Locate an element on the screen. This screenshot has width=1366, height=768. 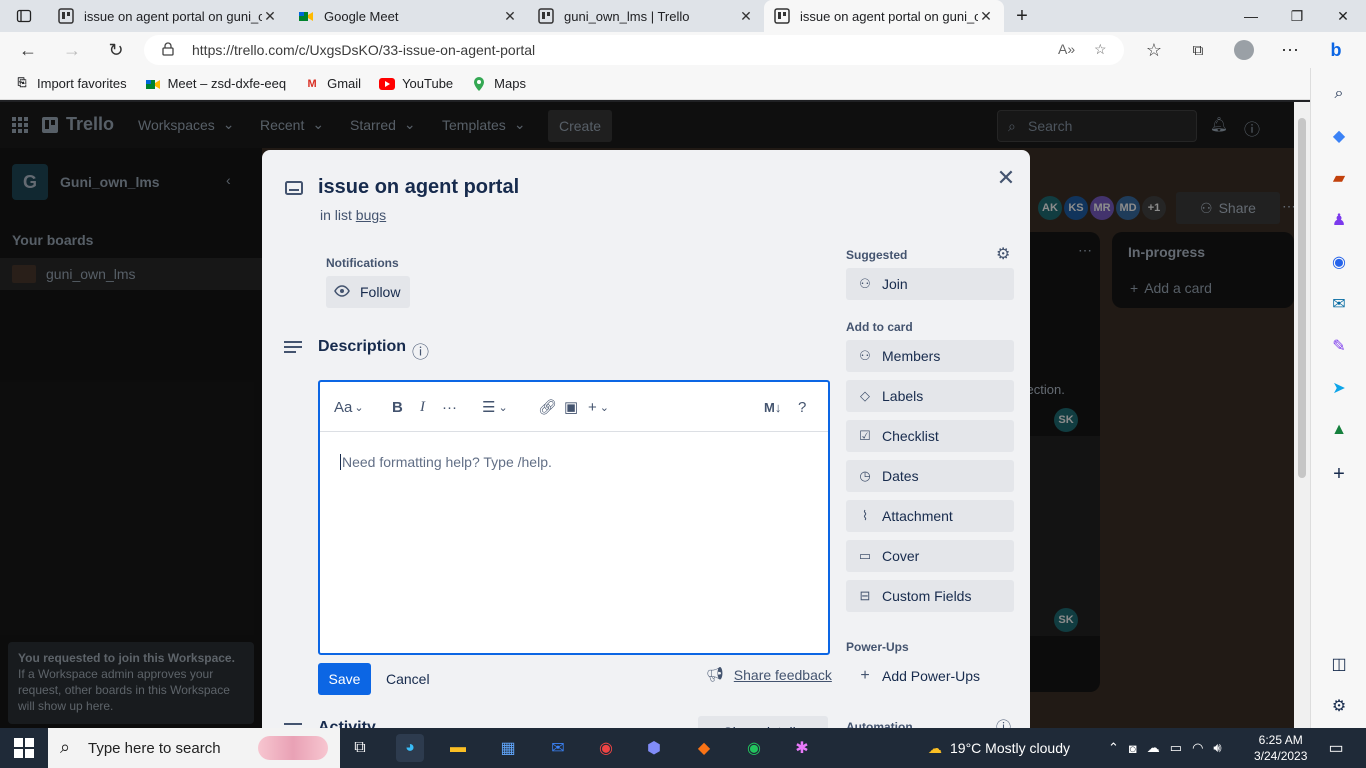
add-favorite-icon: ☆ is located at coordinates (1100, 49).